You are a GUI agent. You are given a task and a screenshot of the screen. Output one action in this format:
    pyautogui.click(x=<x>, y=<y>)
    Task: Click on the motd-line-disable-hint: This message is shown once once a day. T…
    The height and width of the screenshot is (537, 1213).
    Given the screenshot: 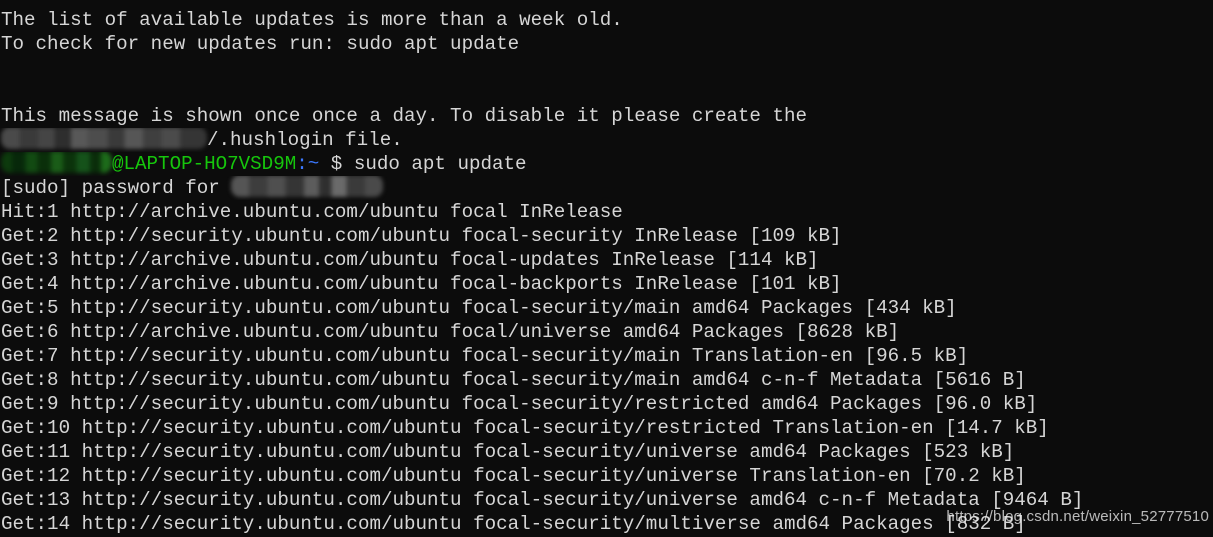 What is the action you would take?
    pyautogui.click(x=404, y=116)
    